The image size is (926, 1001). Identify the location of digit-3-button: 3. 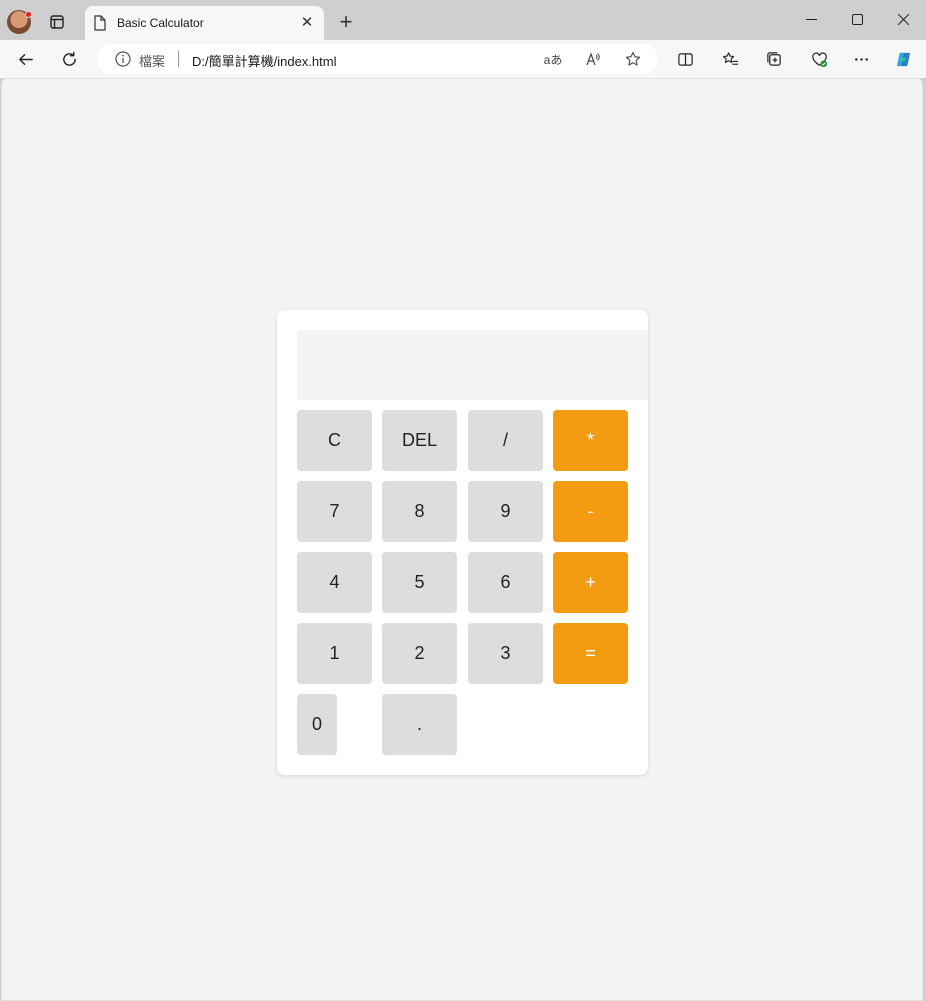
(505, 653).